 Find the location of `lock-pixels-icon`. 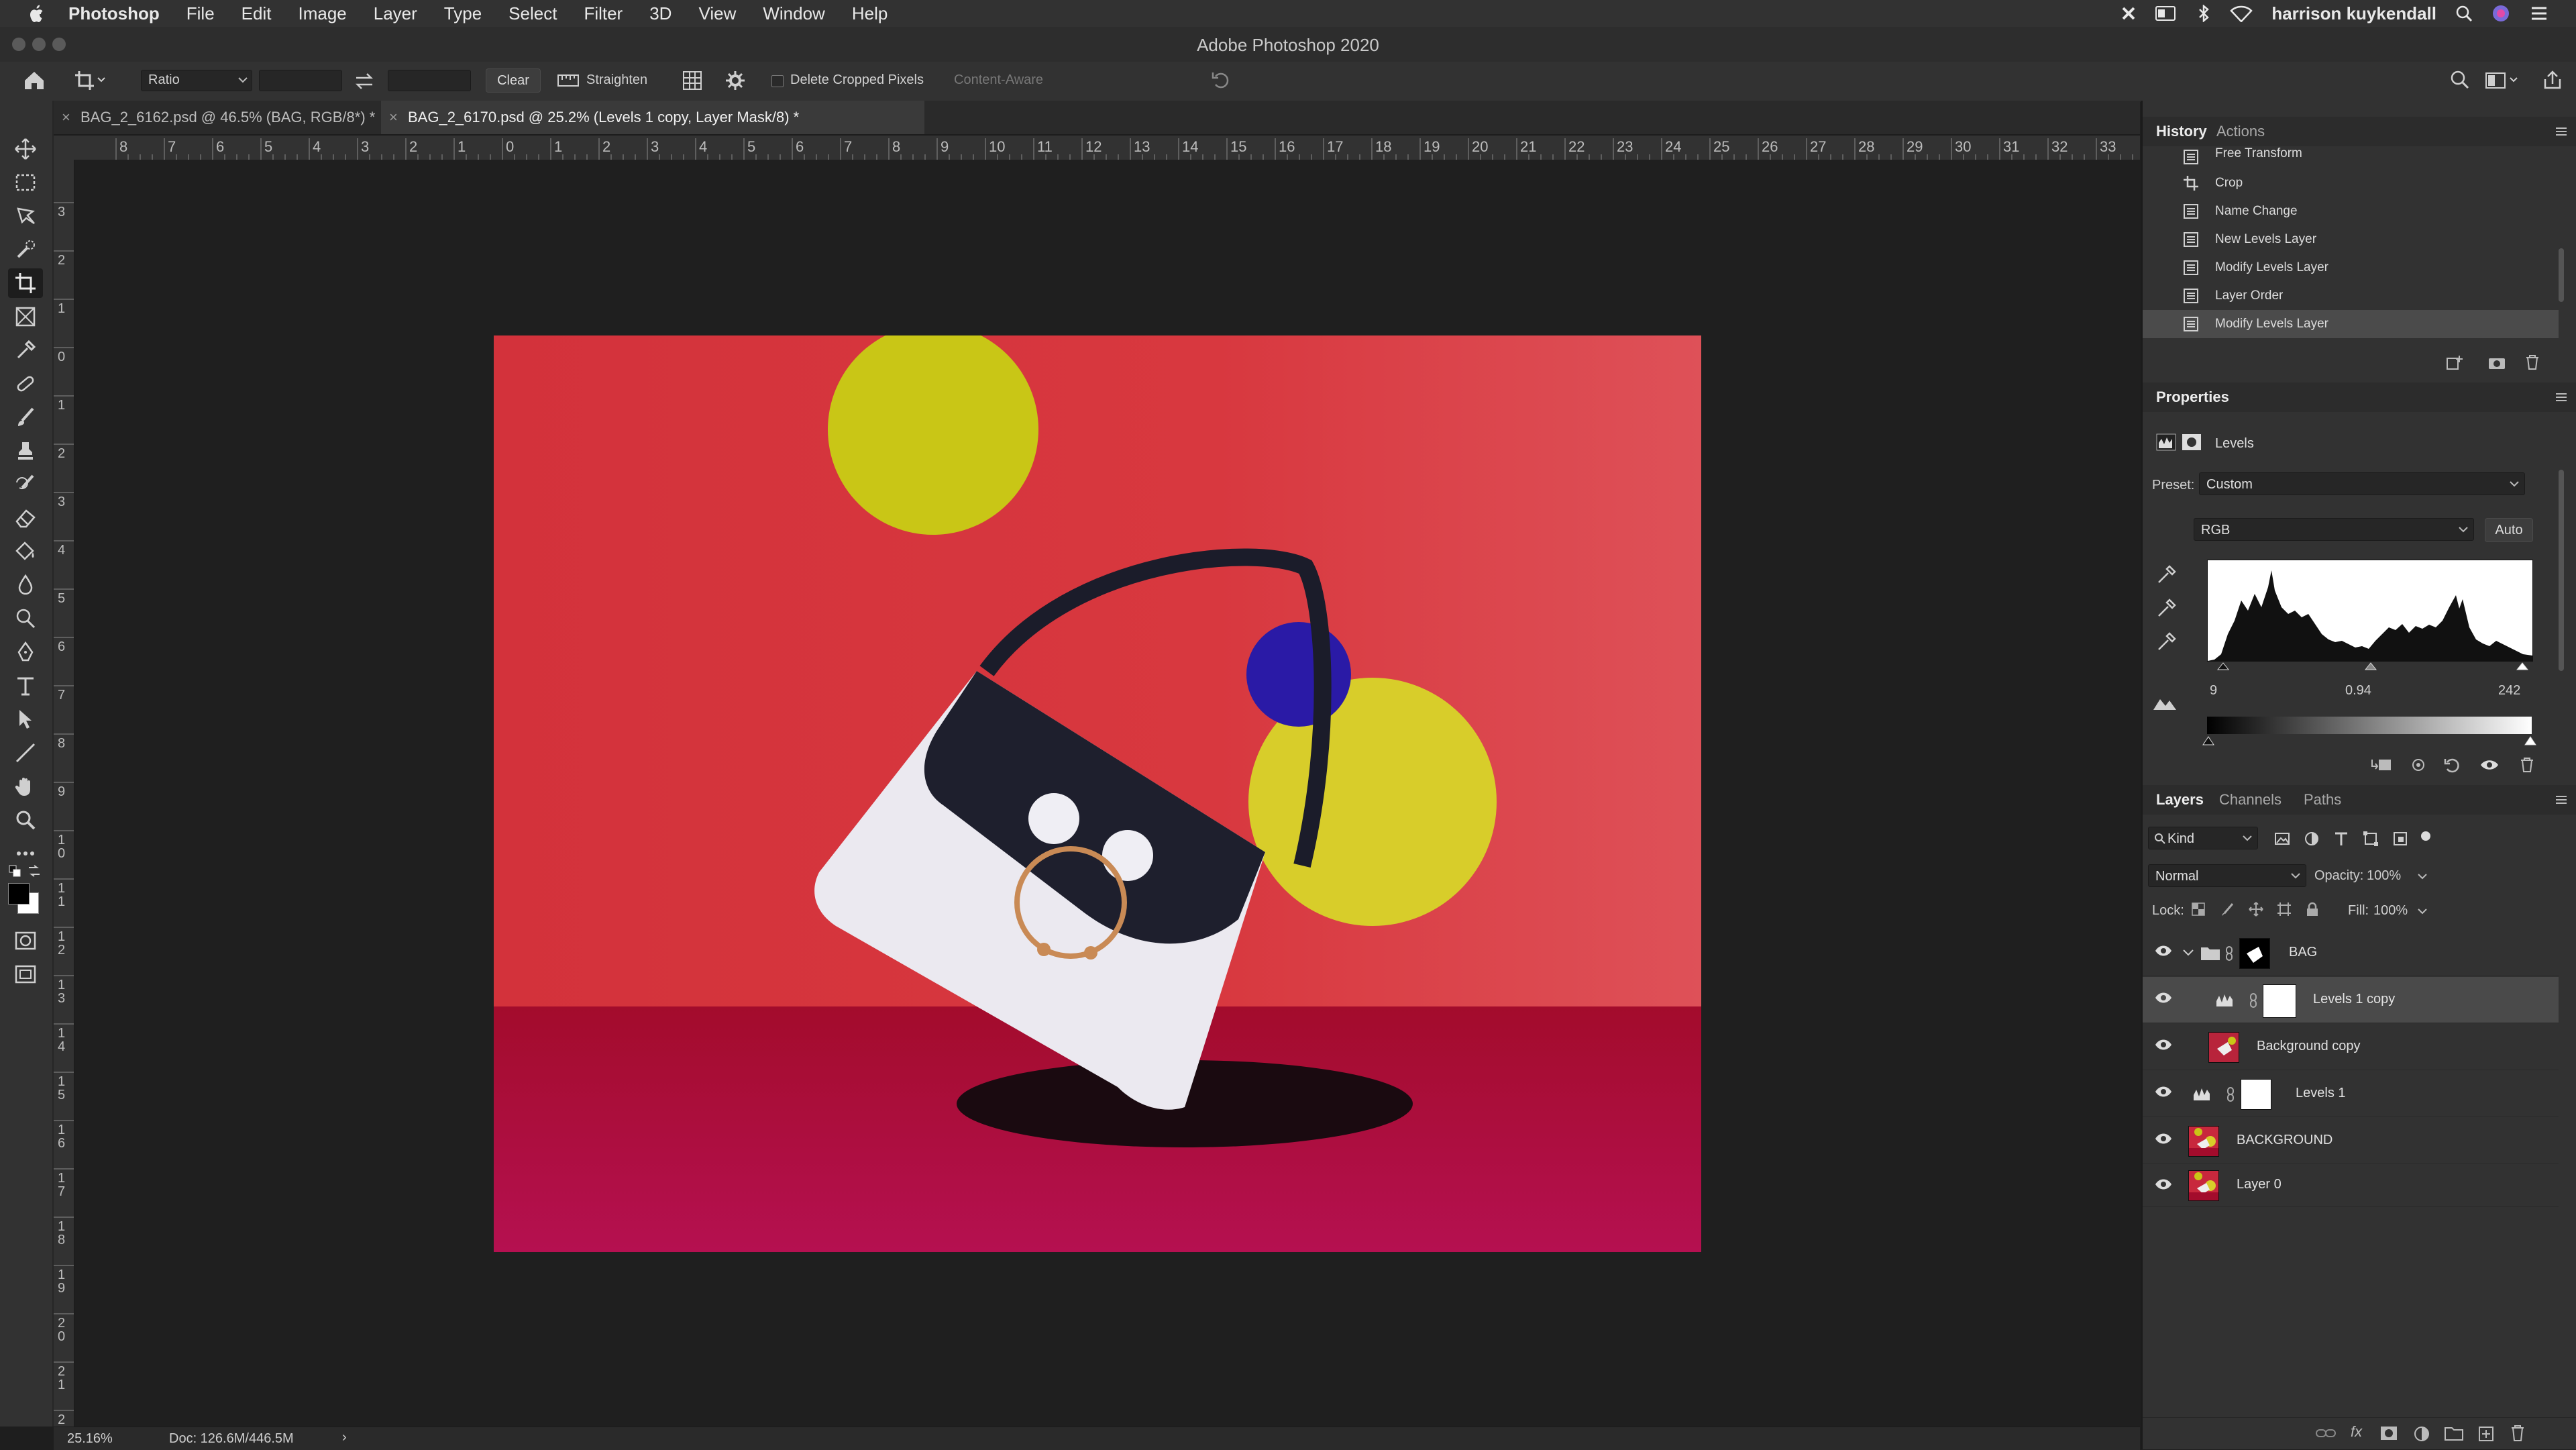

lock-pixels-icon is located at coordinates (2227, 910).